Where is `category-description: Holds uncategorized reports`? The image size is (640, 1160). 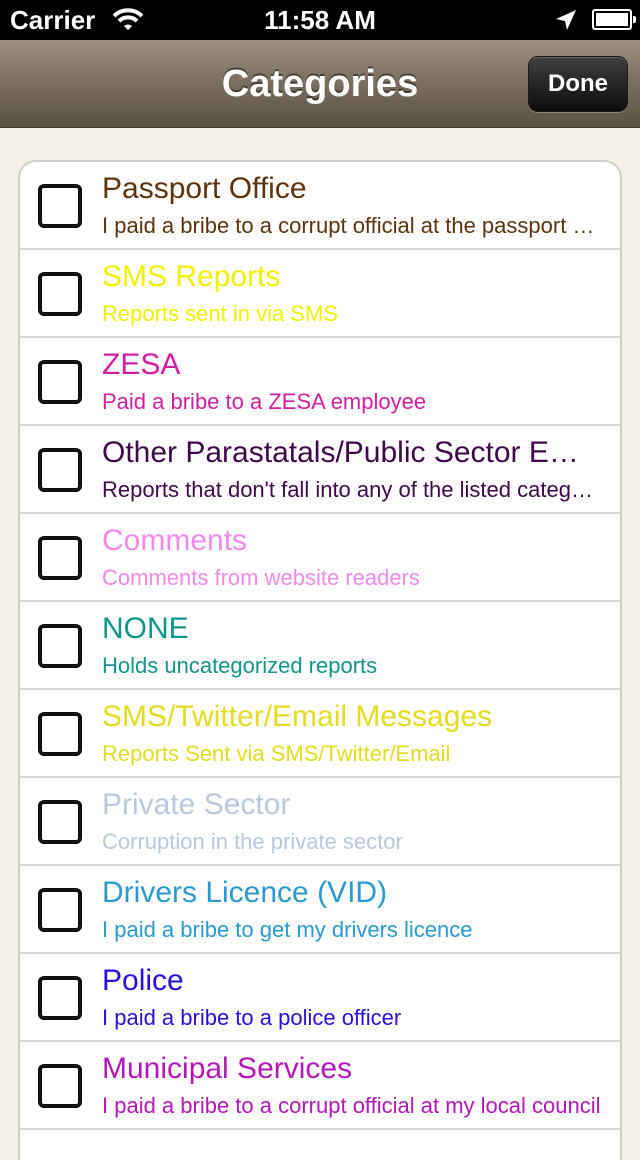
category-description: Holds uncategorized reports is located at coordinates (240, 665).